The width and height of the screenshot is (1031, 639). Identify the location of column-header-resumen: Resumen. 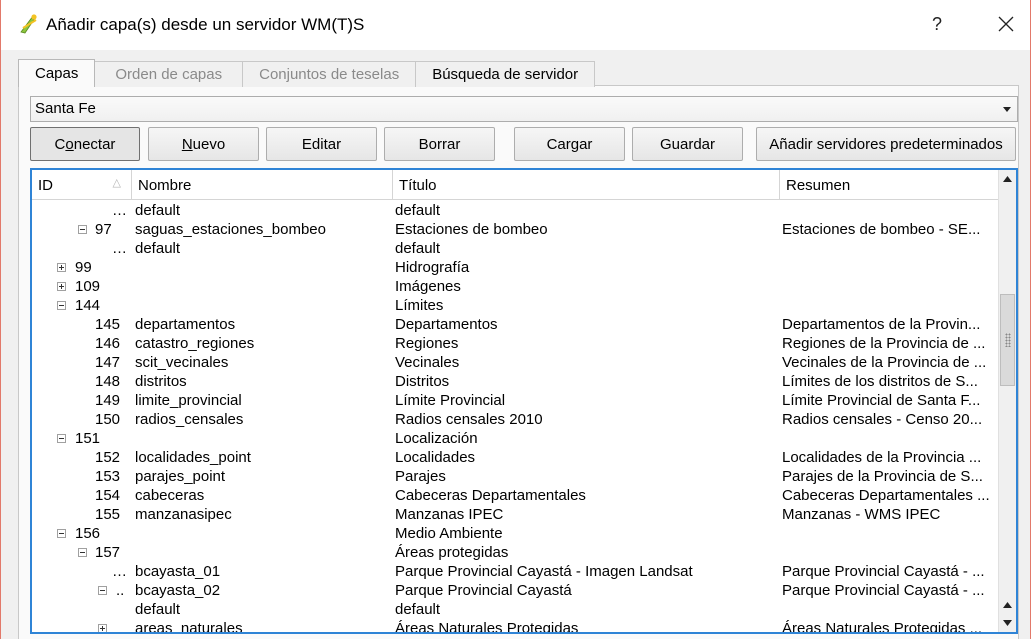
(889, 185).